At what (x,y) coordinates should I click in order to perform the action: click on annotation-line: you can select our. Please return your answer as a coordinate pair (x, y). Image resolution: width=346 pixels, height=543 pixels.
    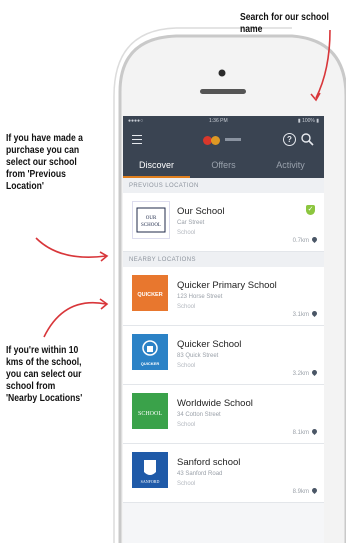
    Looking at the image, I should click on (44, 374).